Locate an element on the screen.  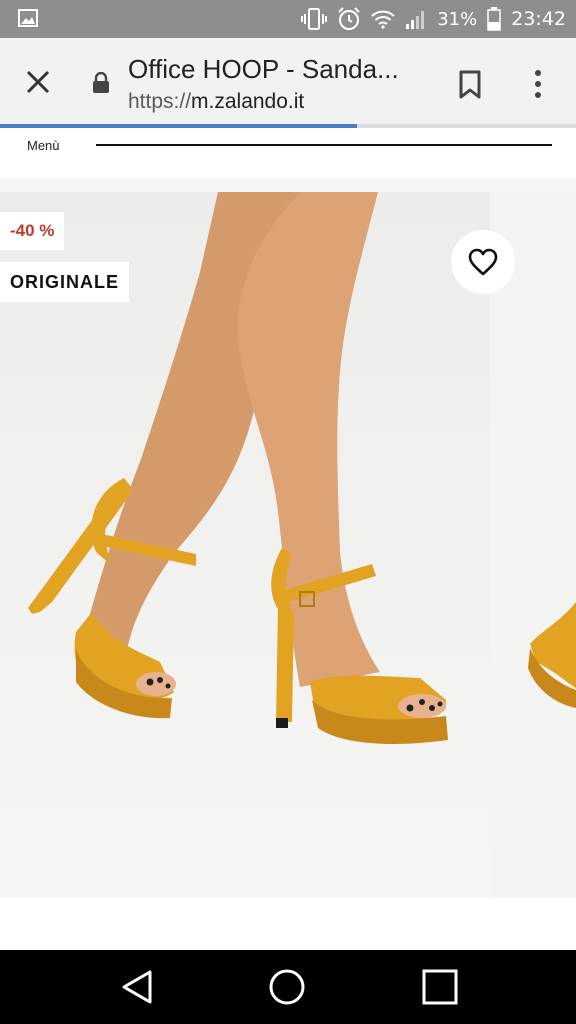
home-icon is located at coordinates (287, 987).